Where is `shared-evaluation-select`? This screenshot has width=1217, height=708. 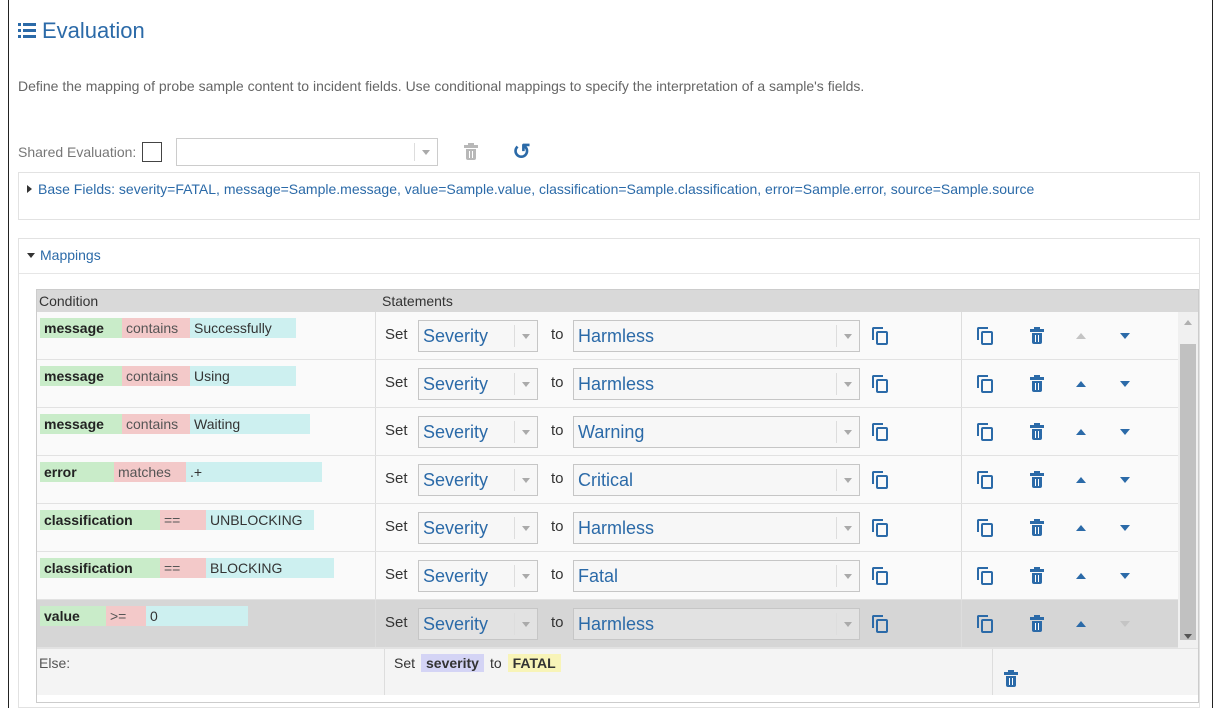 shared-evaluation-select is located at coordinates (307, 152).